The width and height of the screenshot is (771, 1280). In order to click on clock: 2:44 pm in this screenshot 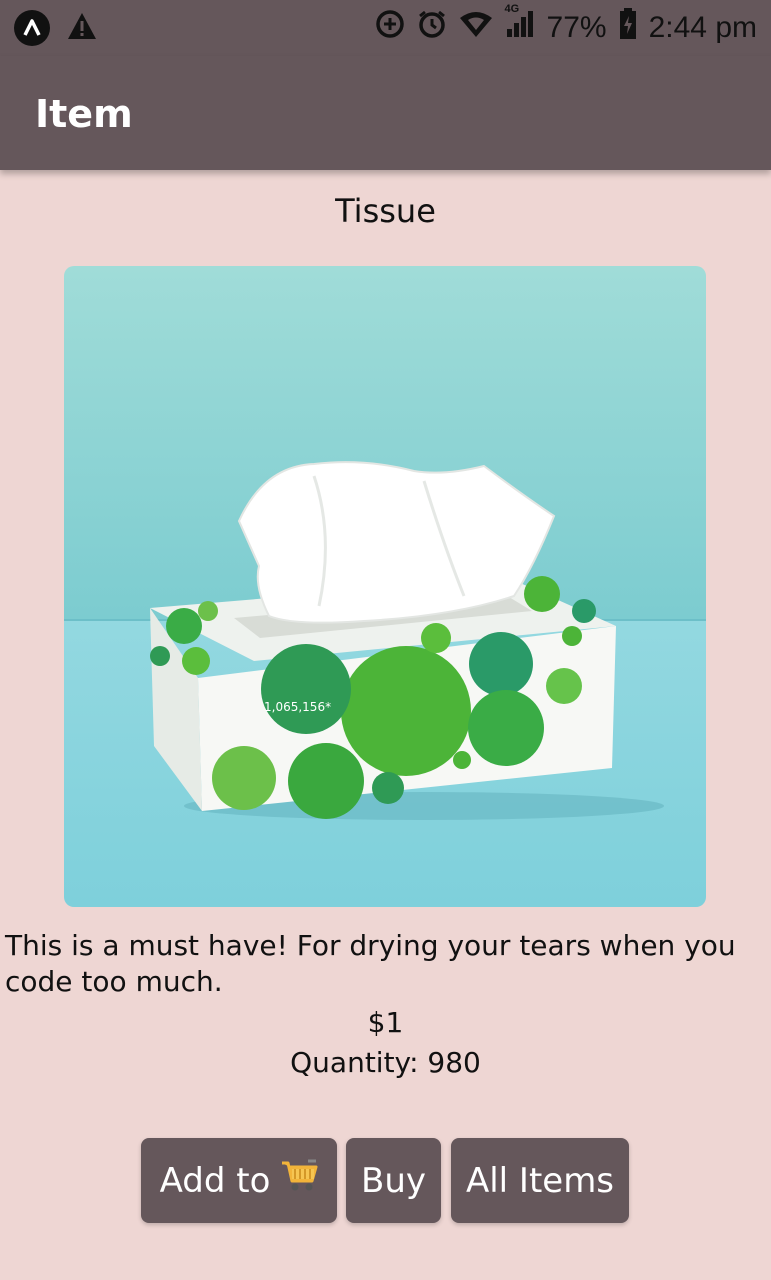, I will do `click(702, 27)`.